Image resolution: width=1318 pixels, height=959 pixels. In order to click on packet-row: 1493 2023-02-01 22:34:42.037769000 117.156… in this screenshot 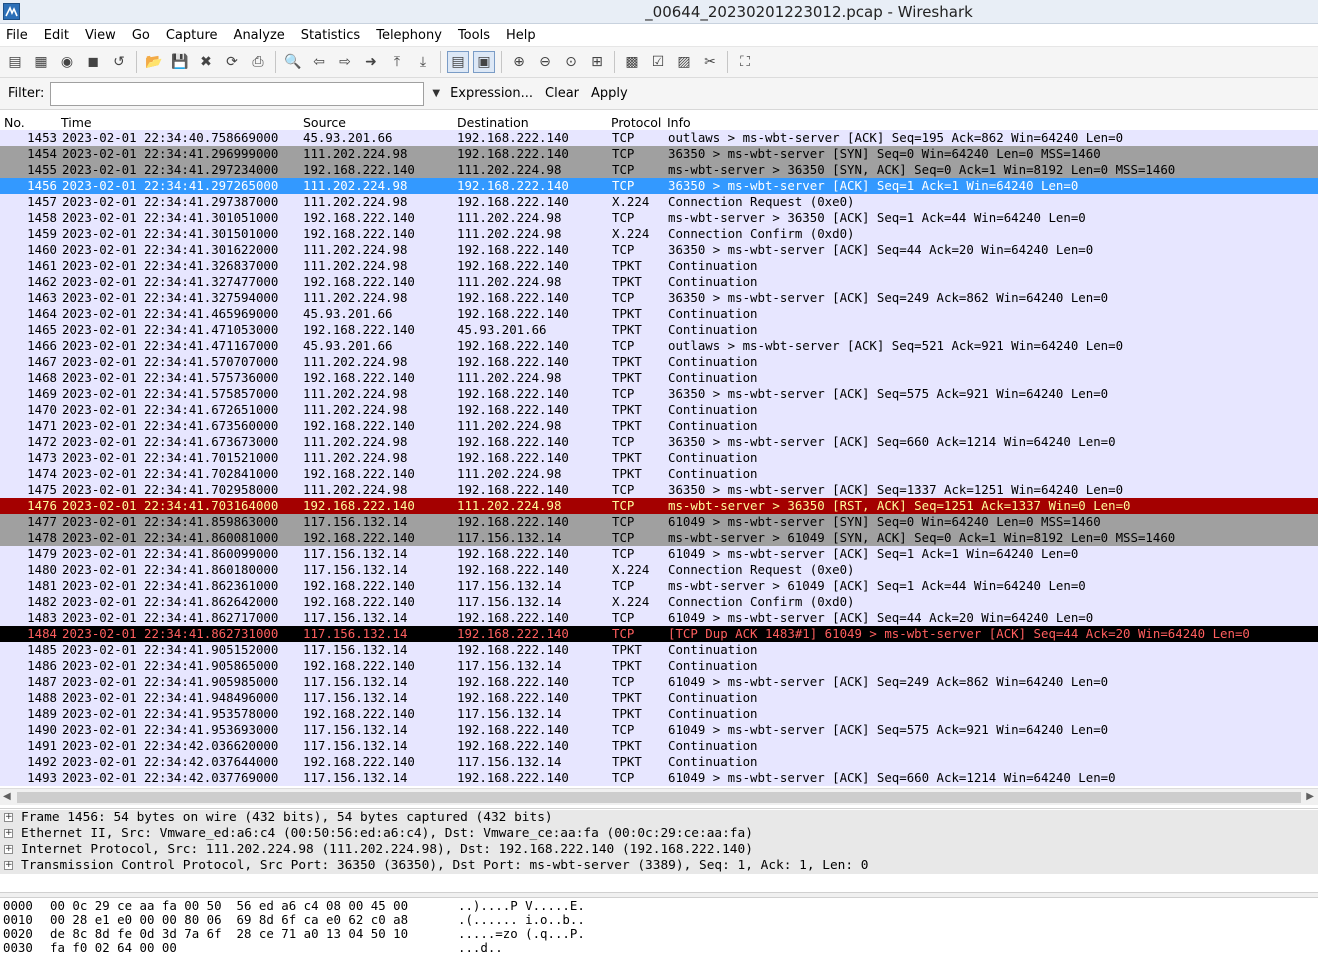, I will do `click(659, 778)`.